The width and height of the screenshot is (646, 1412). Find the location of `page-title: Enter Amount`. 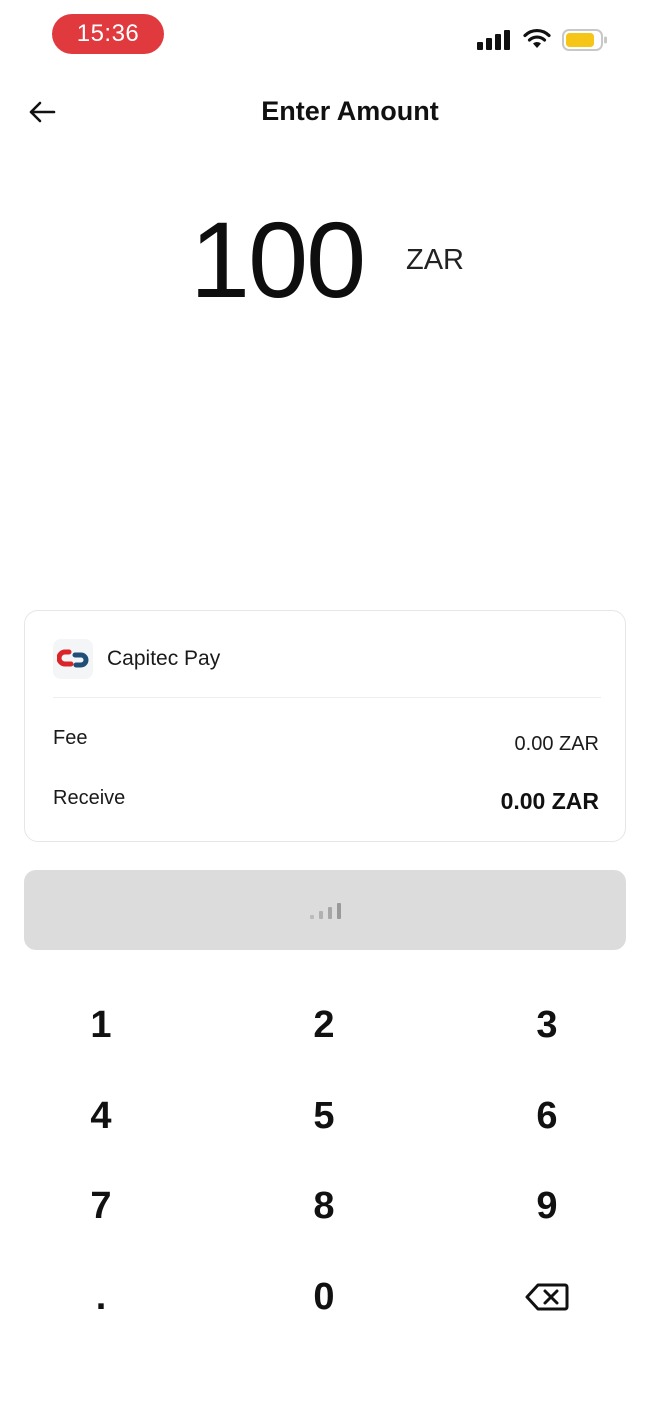

page-title: Enter Amount is located at coordinates (350, 111).